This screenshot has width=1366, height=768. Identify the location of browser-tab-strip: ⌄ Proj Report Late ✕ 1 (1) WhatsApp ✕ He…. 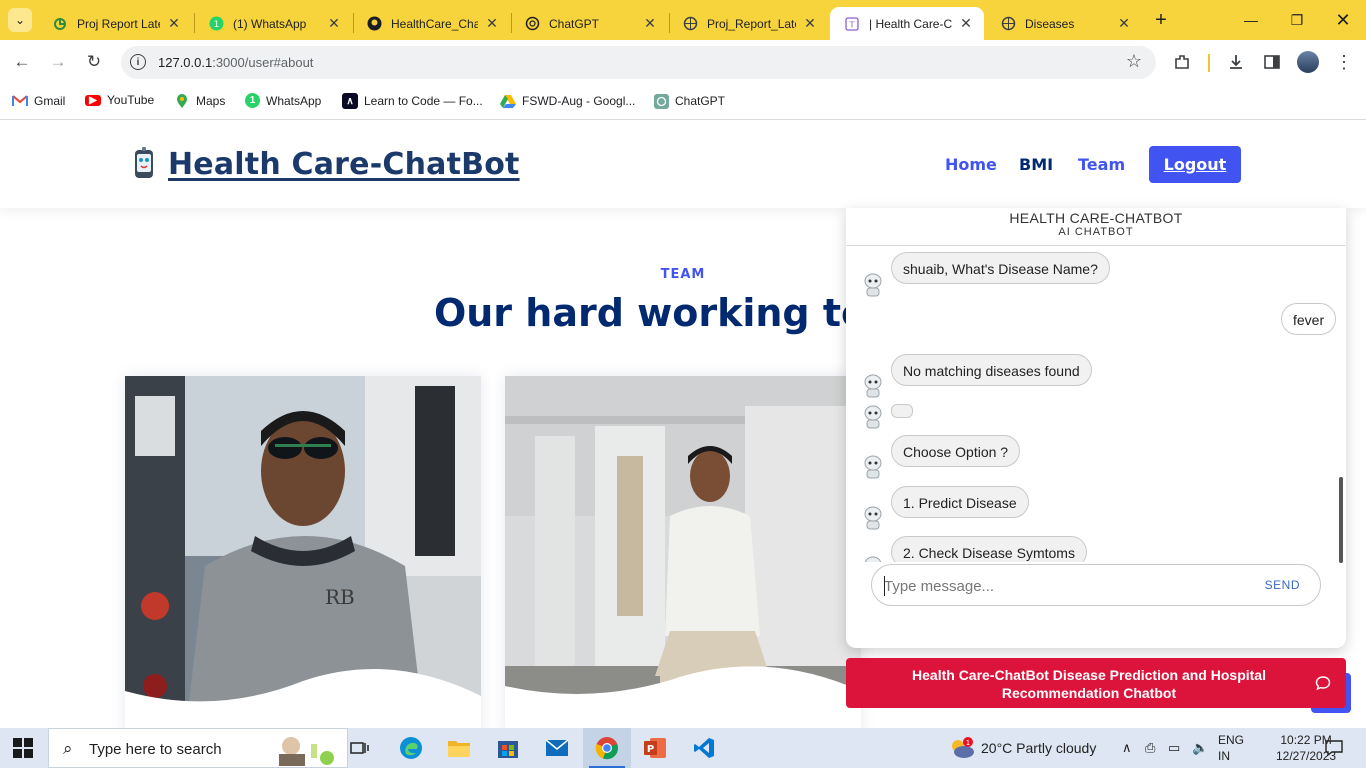
(683, 20).